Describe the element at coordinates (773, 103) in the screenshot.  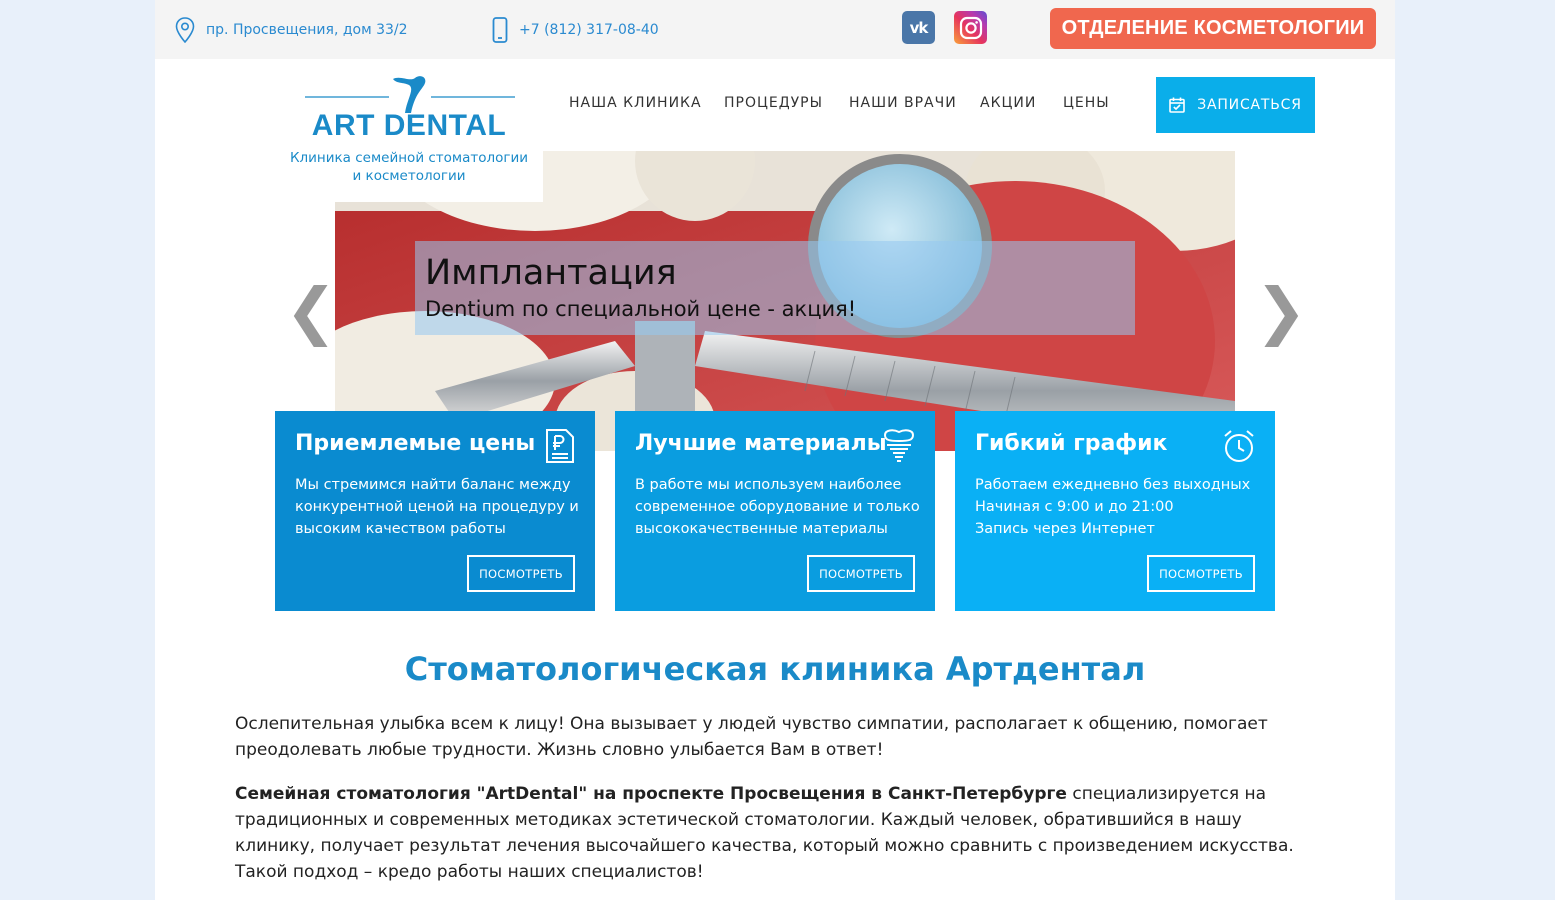
I see `nav-item-procedures: ПРОЦЕДУРЫ` at that location.